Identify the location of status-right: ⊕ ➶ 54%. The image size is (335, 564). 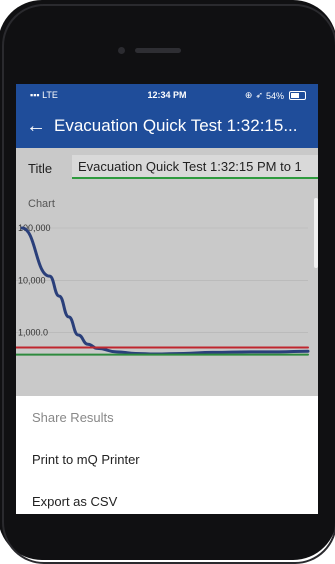
(275, 95).